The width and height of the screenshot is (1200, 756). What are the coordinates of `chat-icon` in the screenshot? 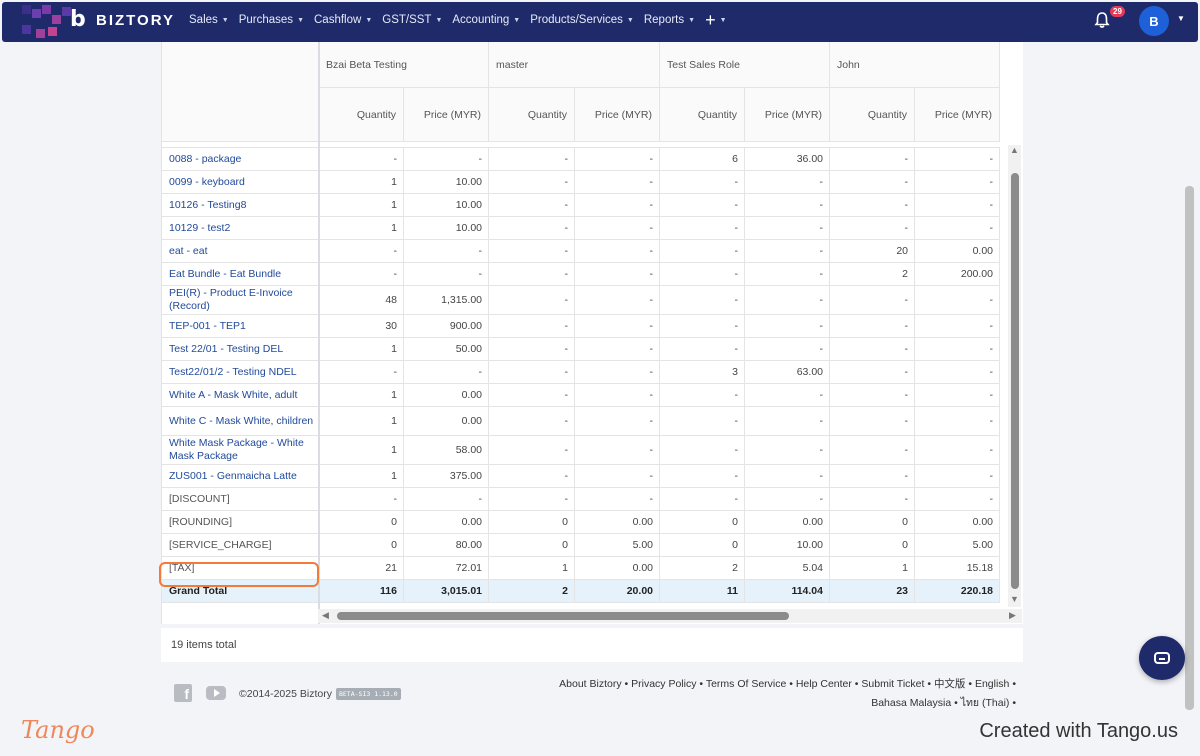 It's located at (1162, 658).